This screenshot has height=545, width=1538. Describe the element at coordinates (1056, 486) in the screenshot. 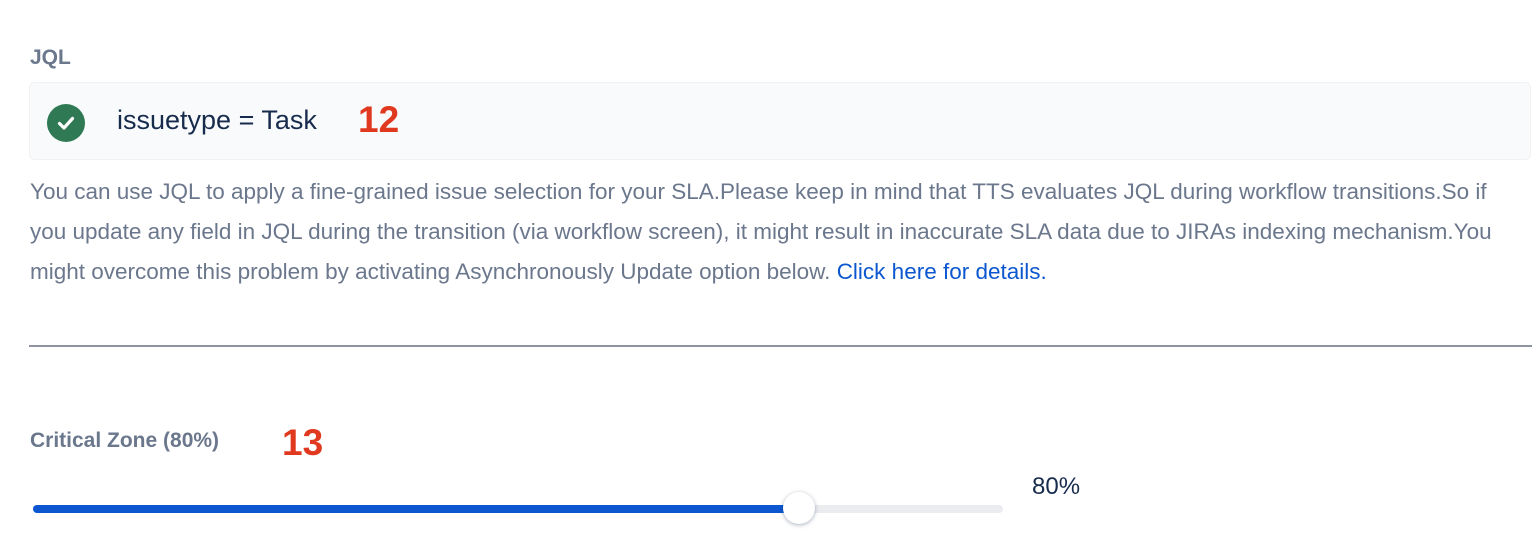

I see `critical-zone-value: 80%` at that location.